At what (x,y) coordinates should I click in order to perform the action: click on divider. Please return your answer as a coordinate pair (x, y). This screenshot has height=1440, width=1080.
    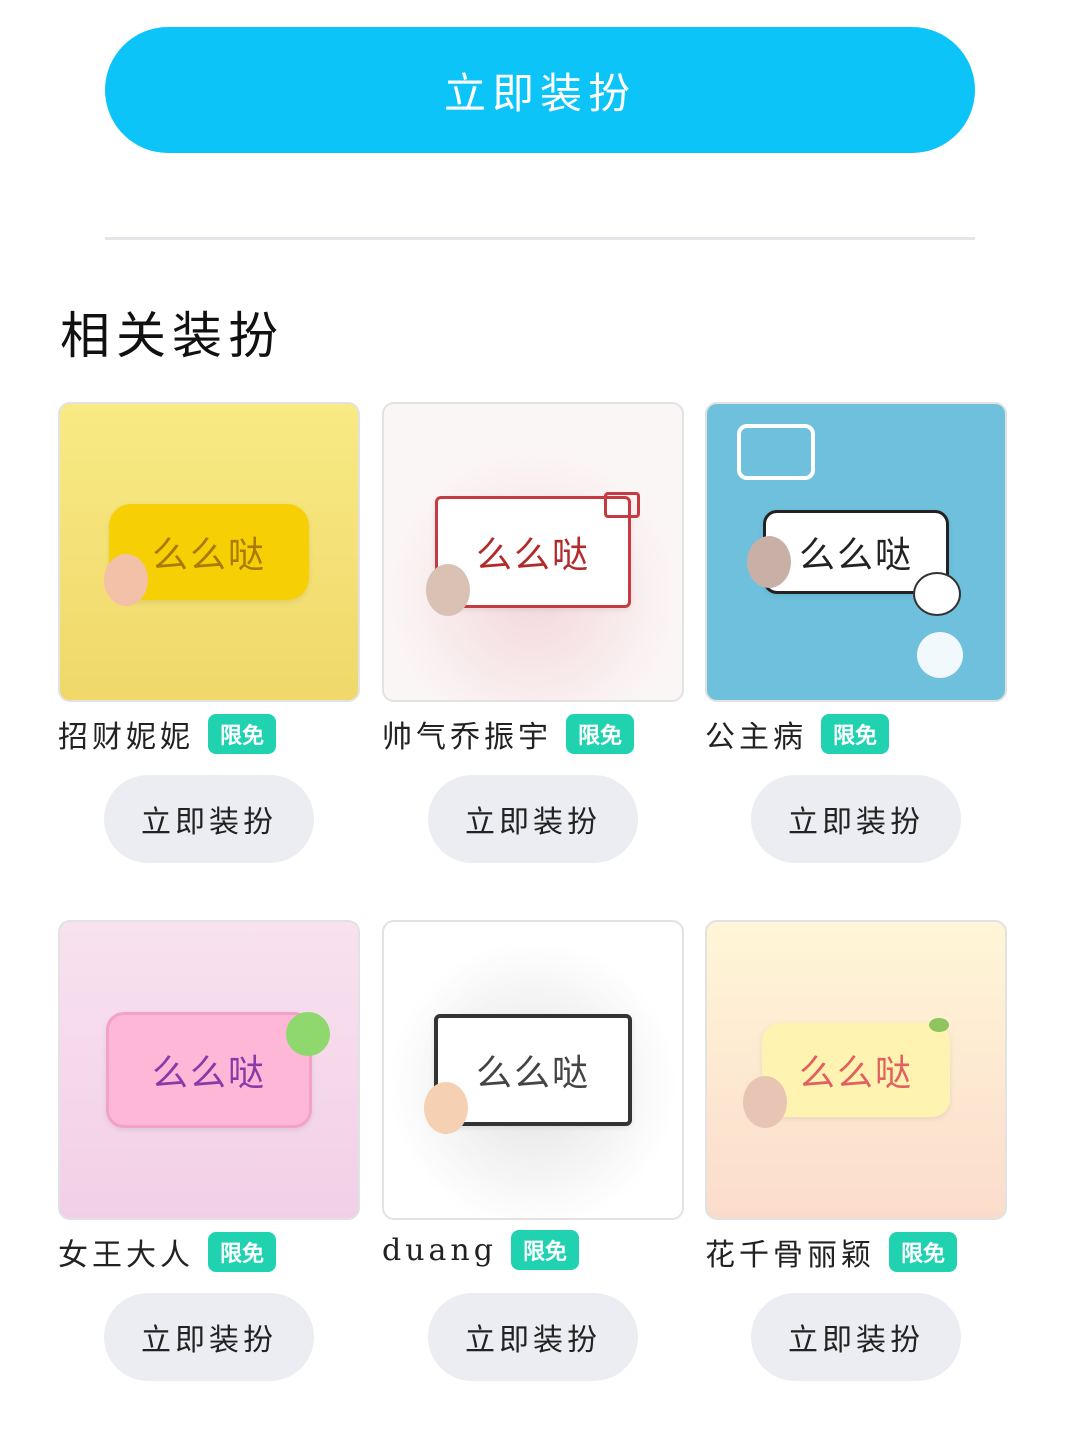
    Looking at the image, I should click on (540, 238).